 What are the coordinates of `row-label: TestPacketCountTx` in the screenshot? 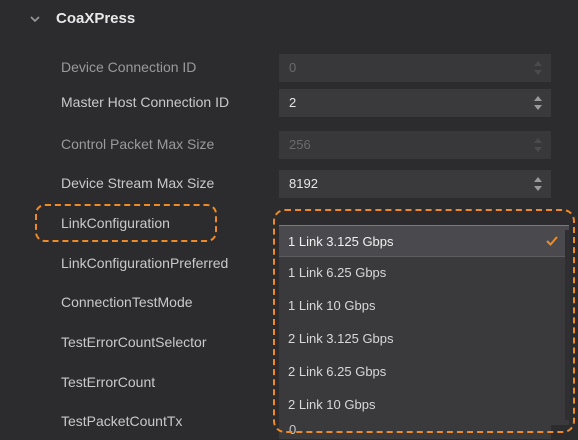 It's located at (122, 421).